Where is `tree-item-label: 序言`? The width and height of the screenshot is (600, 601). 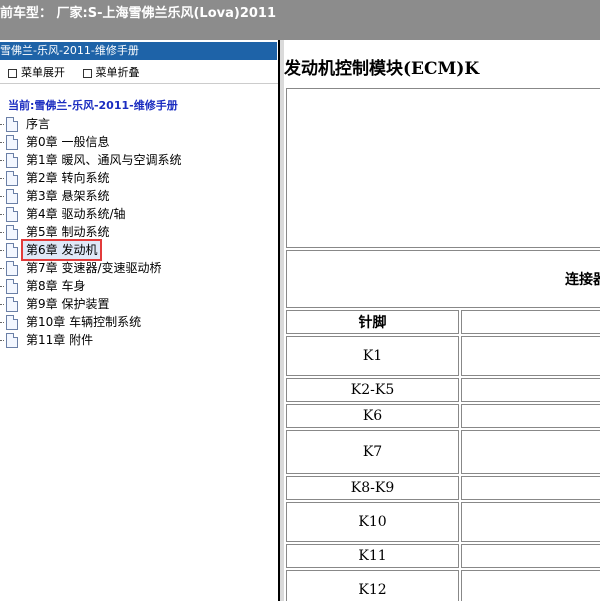 tree-item-label: 序言 is located at coordinates (38, 124).